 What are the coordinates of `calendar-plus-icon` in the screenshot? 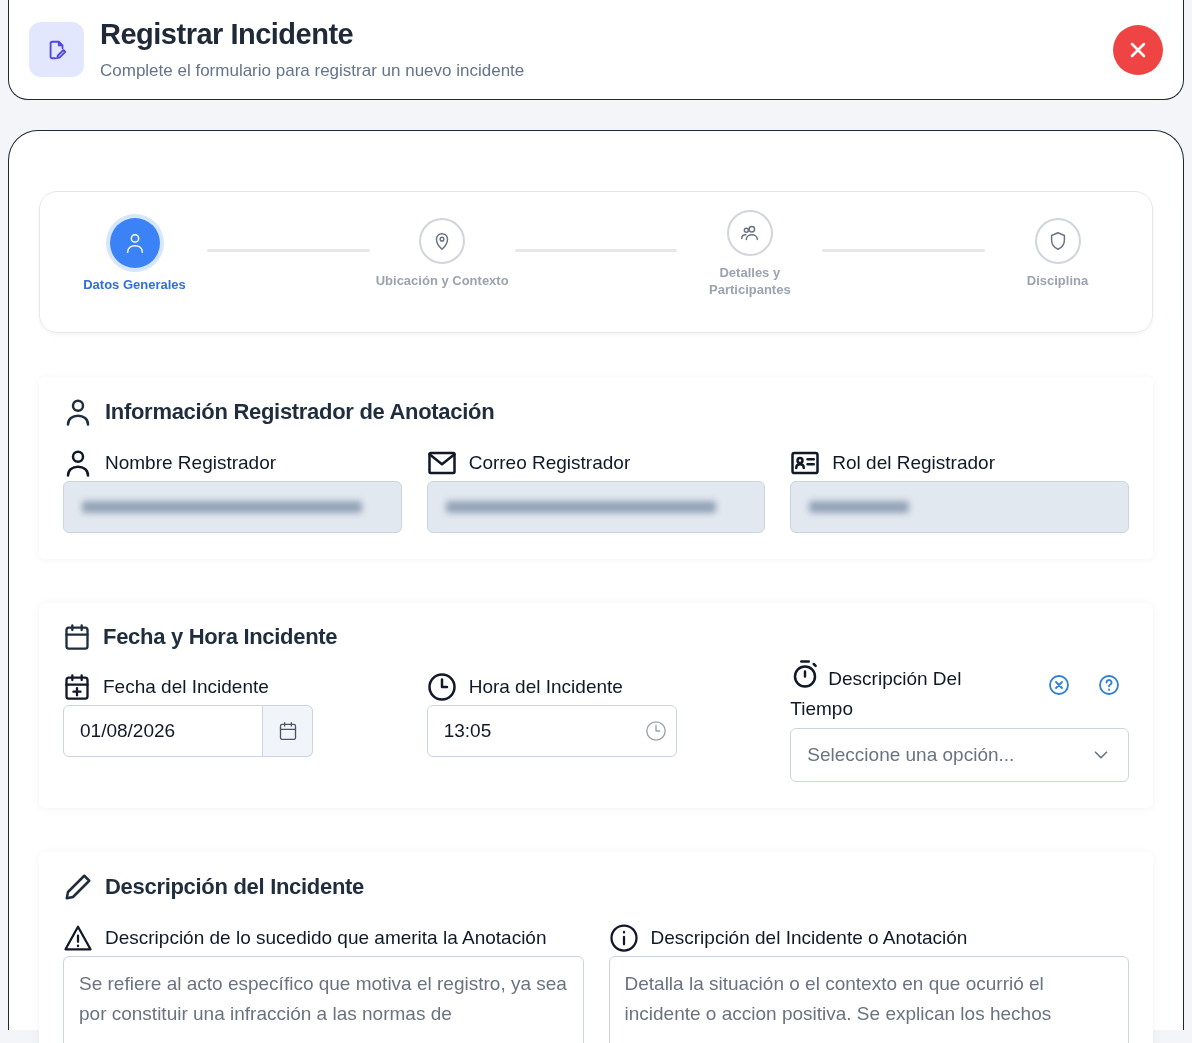 It's located at (77, 687).